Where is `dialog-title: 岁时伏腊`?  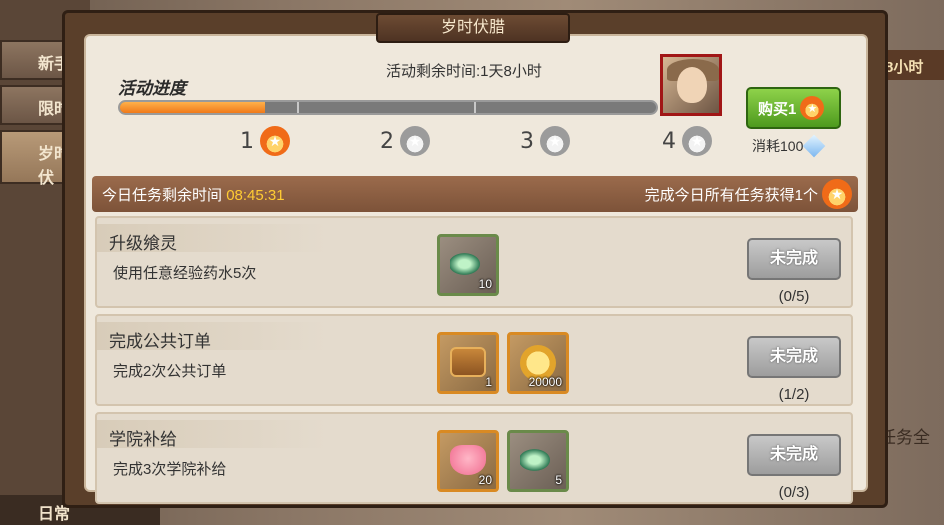
dialog-title: 岁时伏腊 is located at coordinates (473, 28).